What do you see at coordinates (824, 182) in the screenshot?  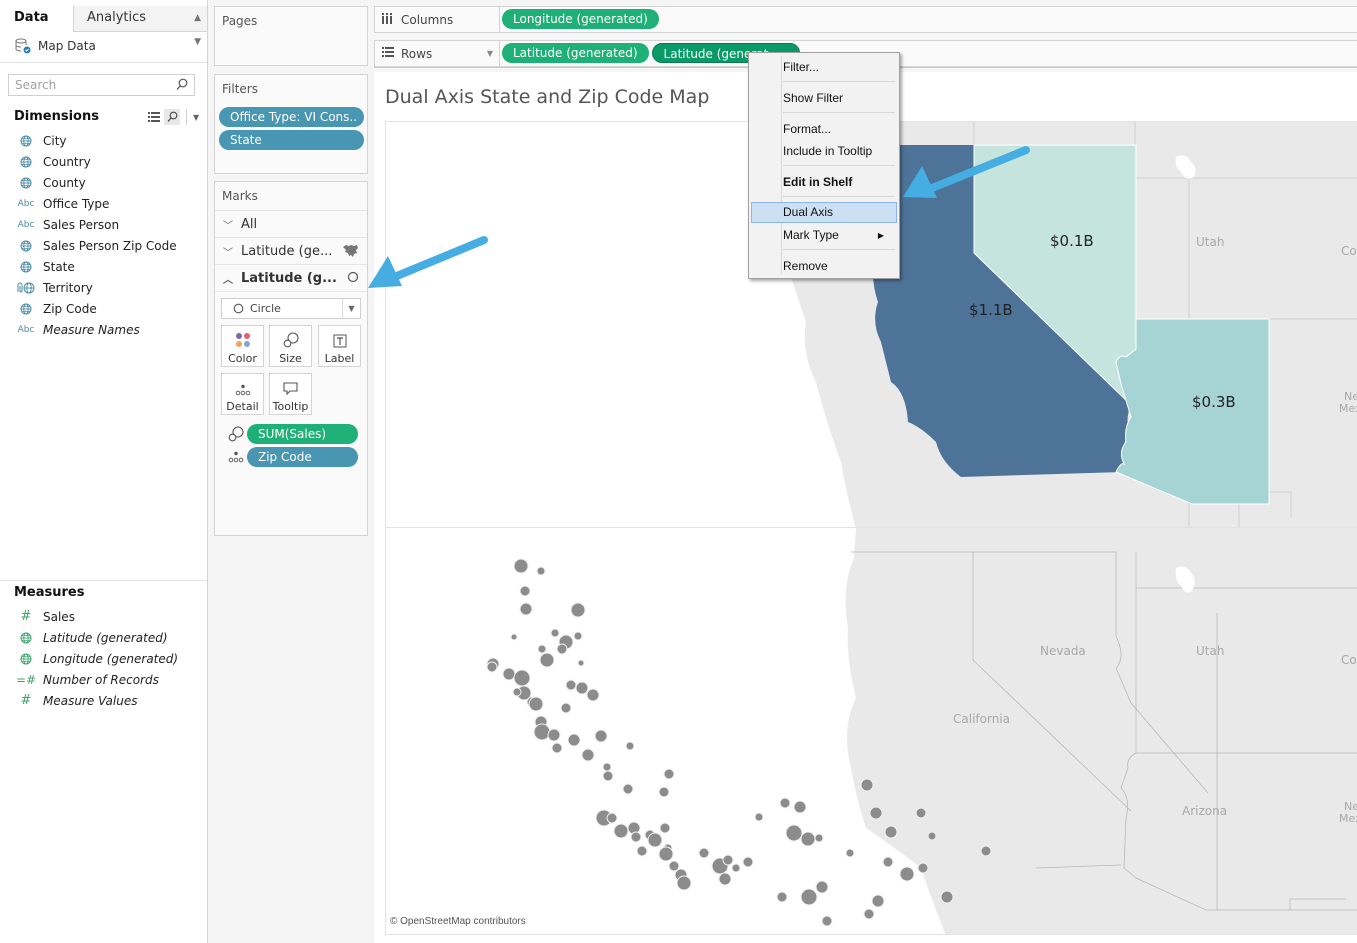 I see `menu-item-edit-in-shelf: Edit in Shelf` at bounding box center [824, 182].